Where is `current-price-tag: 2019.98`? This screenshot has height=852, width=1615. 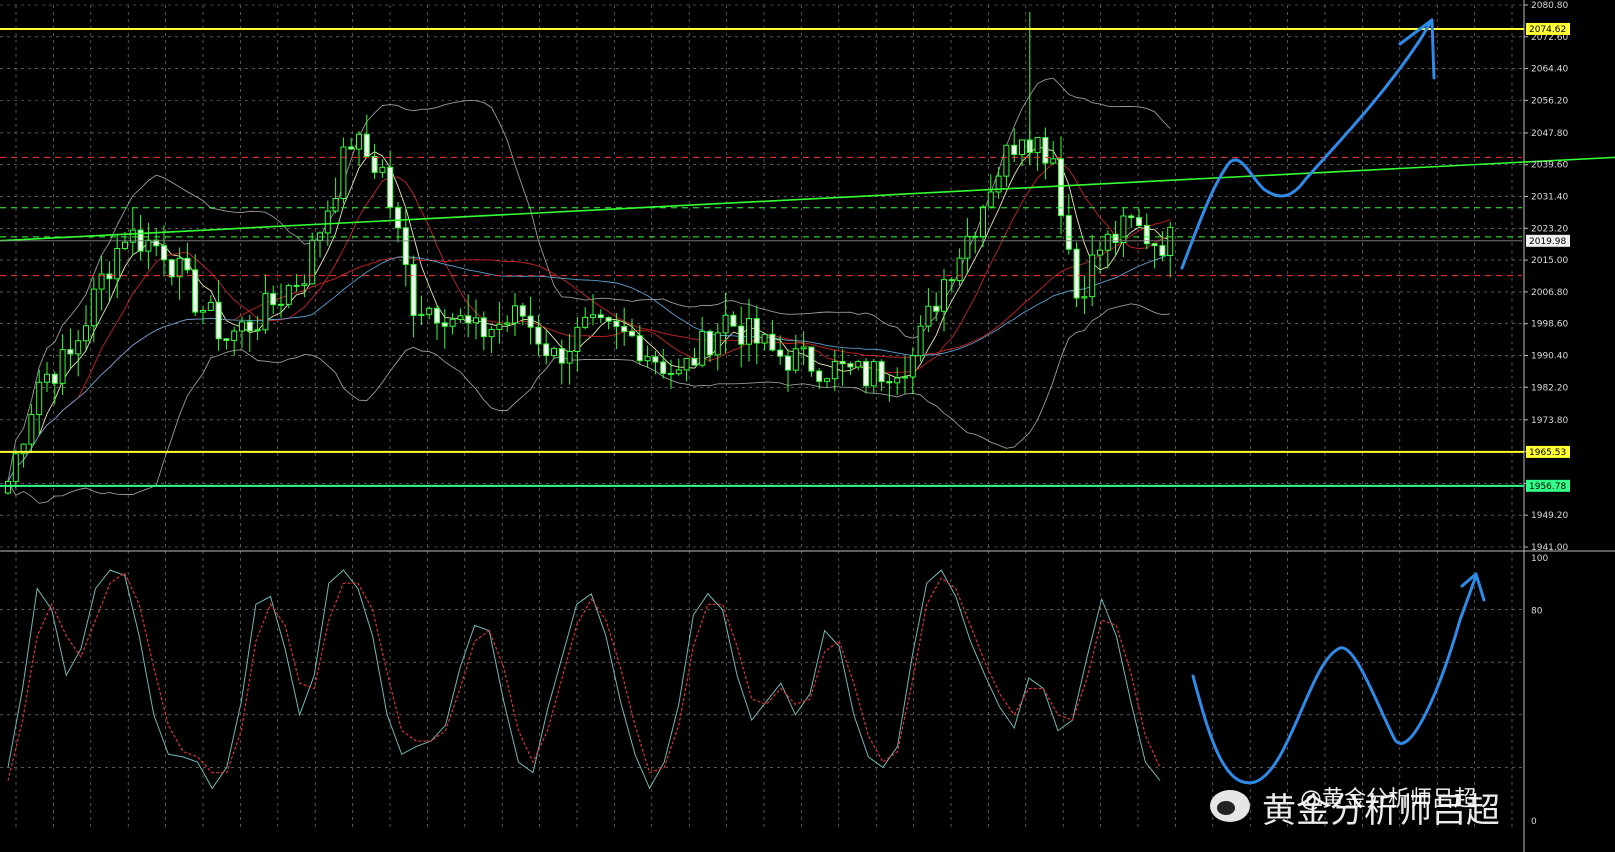
current-price-tag: 2019.98 is located at coordinates (1547, 242).